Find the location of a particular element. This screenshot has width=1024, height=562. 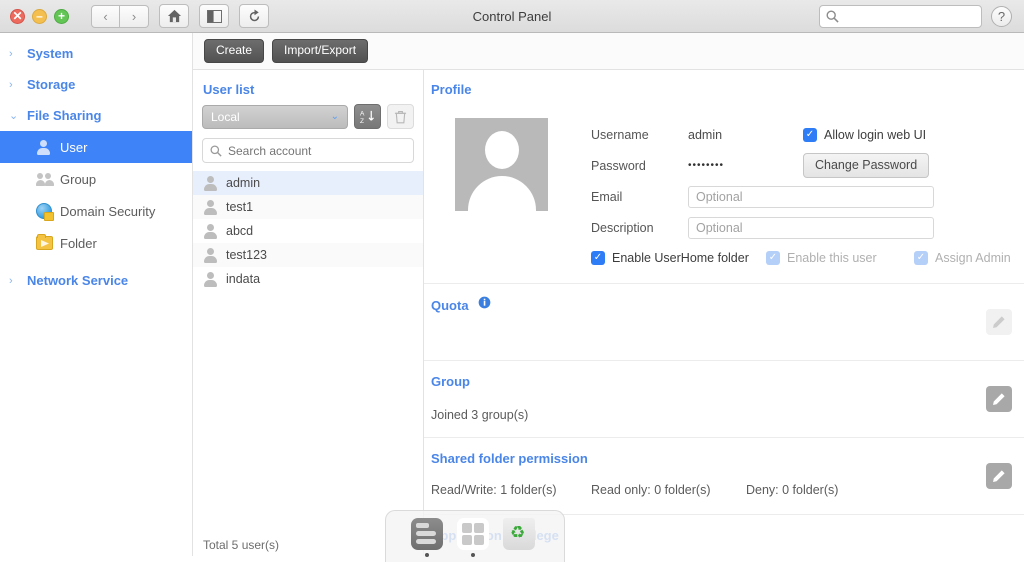

deny-count: Deny: 0 folder(s) is located at coordinates (792, 490).